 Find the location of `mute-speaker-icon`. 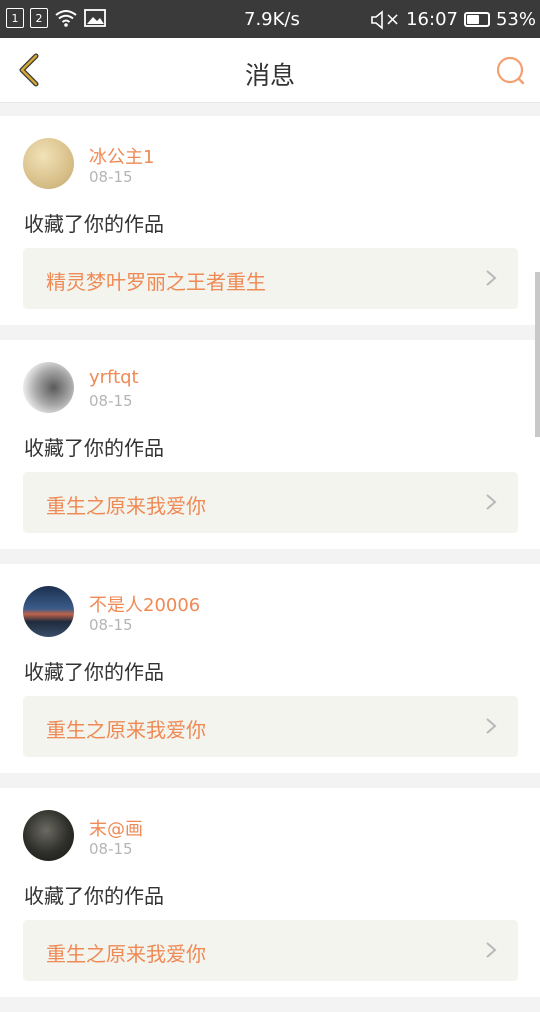

mute-speaker-icon is located at coordinates (377, 19).